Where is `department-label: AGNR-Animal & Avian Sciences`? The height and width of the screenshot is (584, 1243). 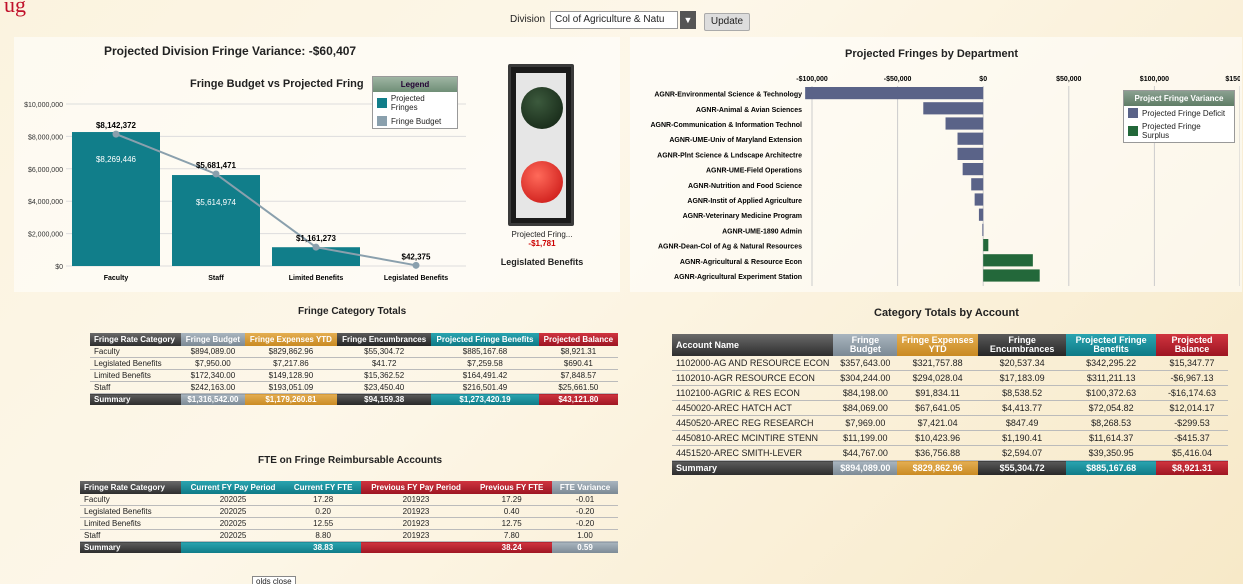
department-label: AGNR-Animal & Avian Sciences is located at coordinates (749, 110).